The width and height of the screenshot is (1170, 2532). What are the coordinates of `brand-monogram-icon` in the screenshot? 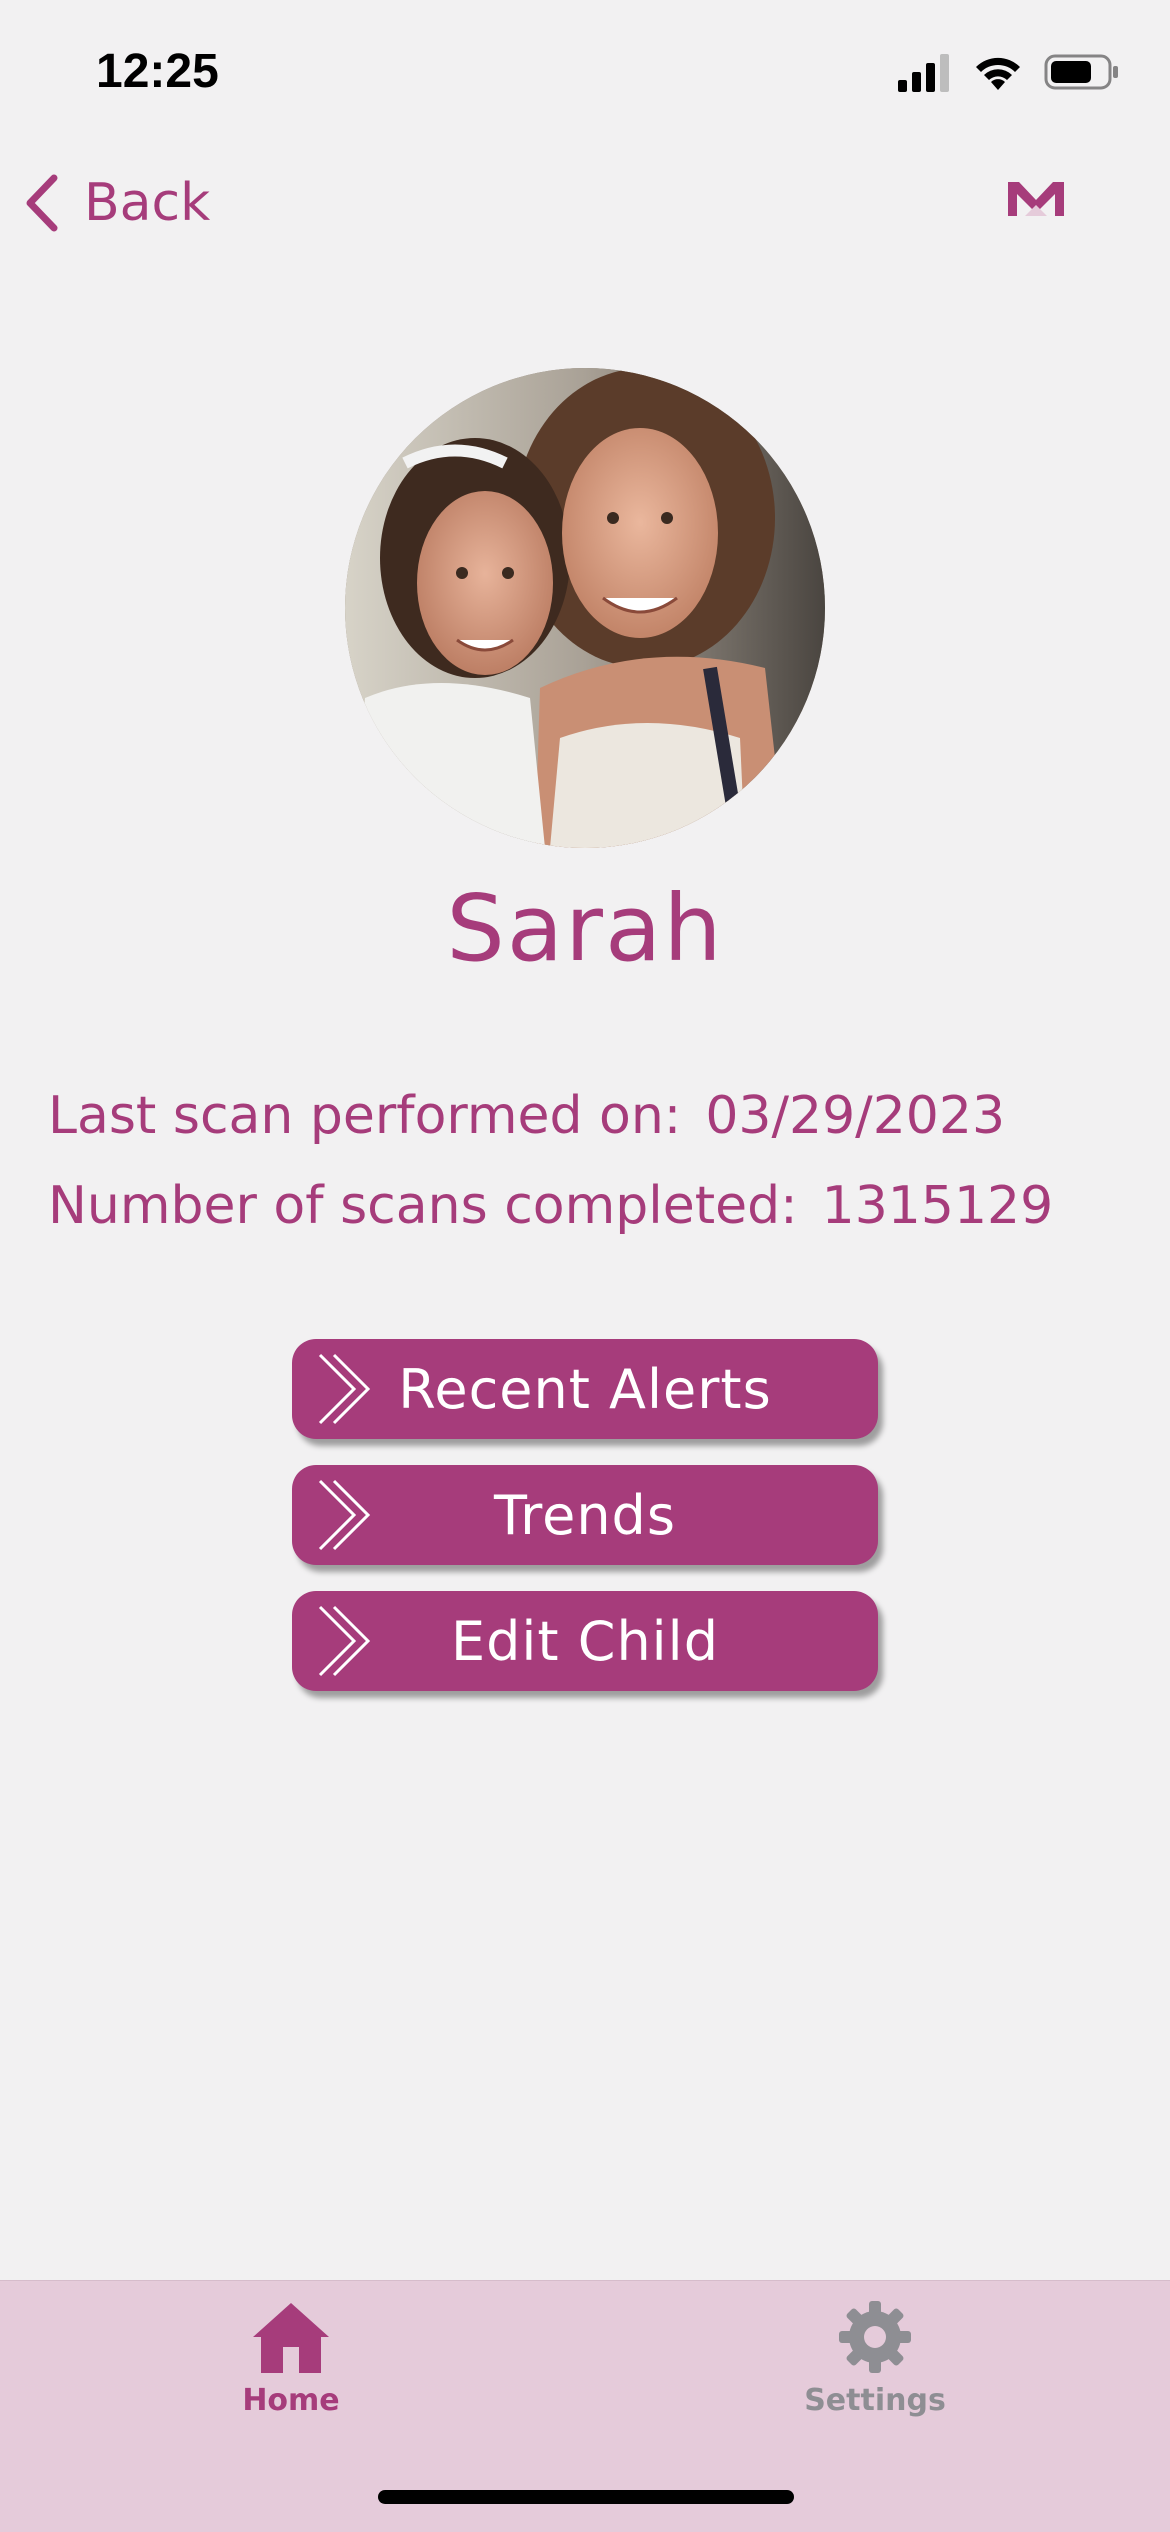 It's located at (1036, 199).